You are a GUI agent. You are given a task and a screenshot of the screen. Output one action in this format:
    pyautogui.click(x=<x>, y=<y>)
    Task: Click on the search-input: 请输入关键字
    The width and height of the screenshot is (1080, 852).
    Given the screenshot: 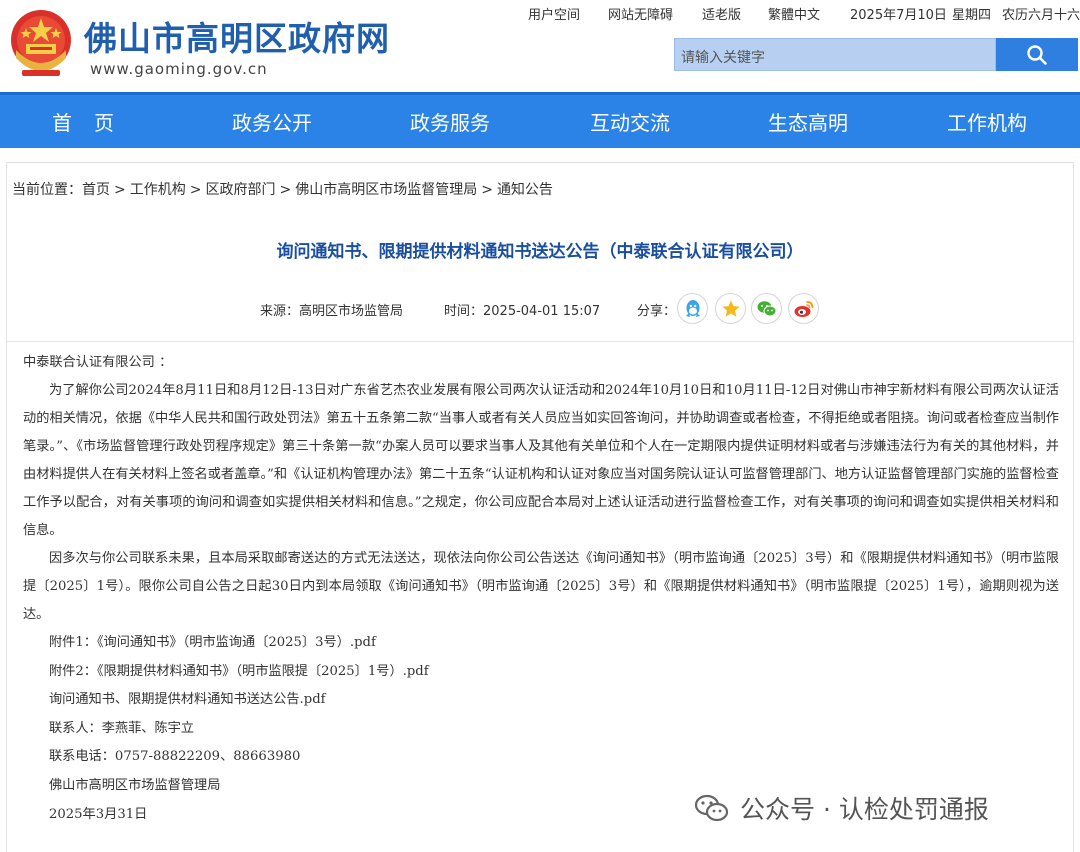 What is the action you would take?
    pyautogui.click(x=835, y=54)
    